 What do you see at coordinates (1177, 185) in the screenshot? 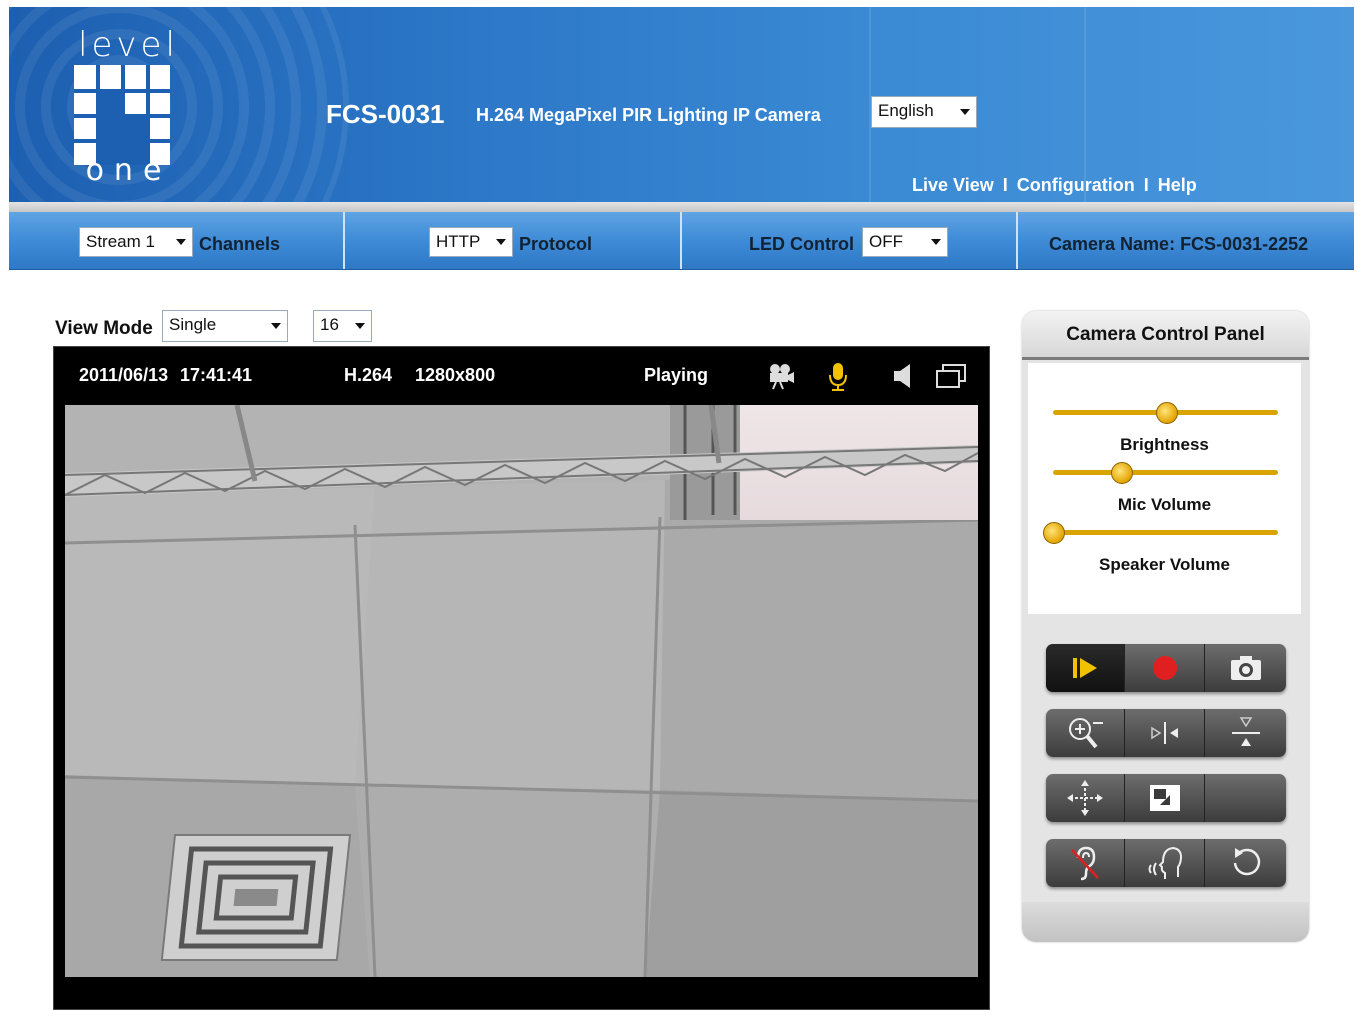
I see `nav-help: Help` at bounding box center [1177, 185].